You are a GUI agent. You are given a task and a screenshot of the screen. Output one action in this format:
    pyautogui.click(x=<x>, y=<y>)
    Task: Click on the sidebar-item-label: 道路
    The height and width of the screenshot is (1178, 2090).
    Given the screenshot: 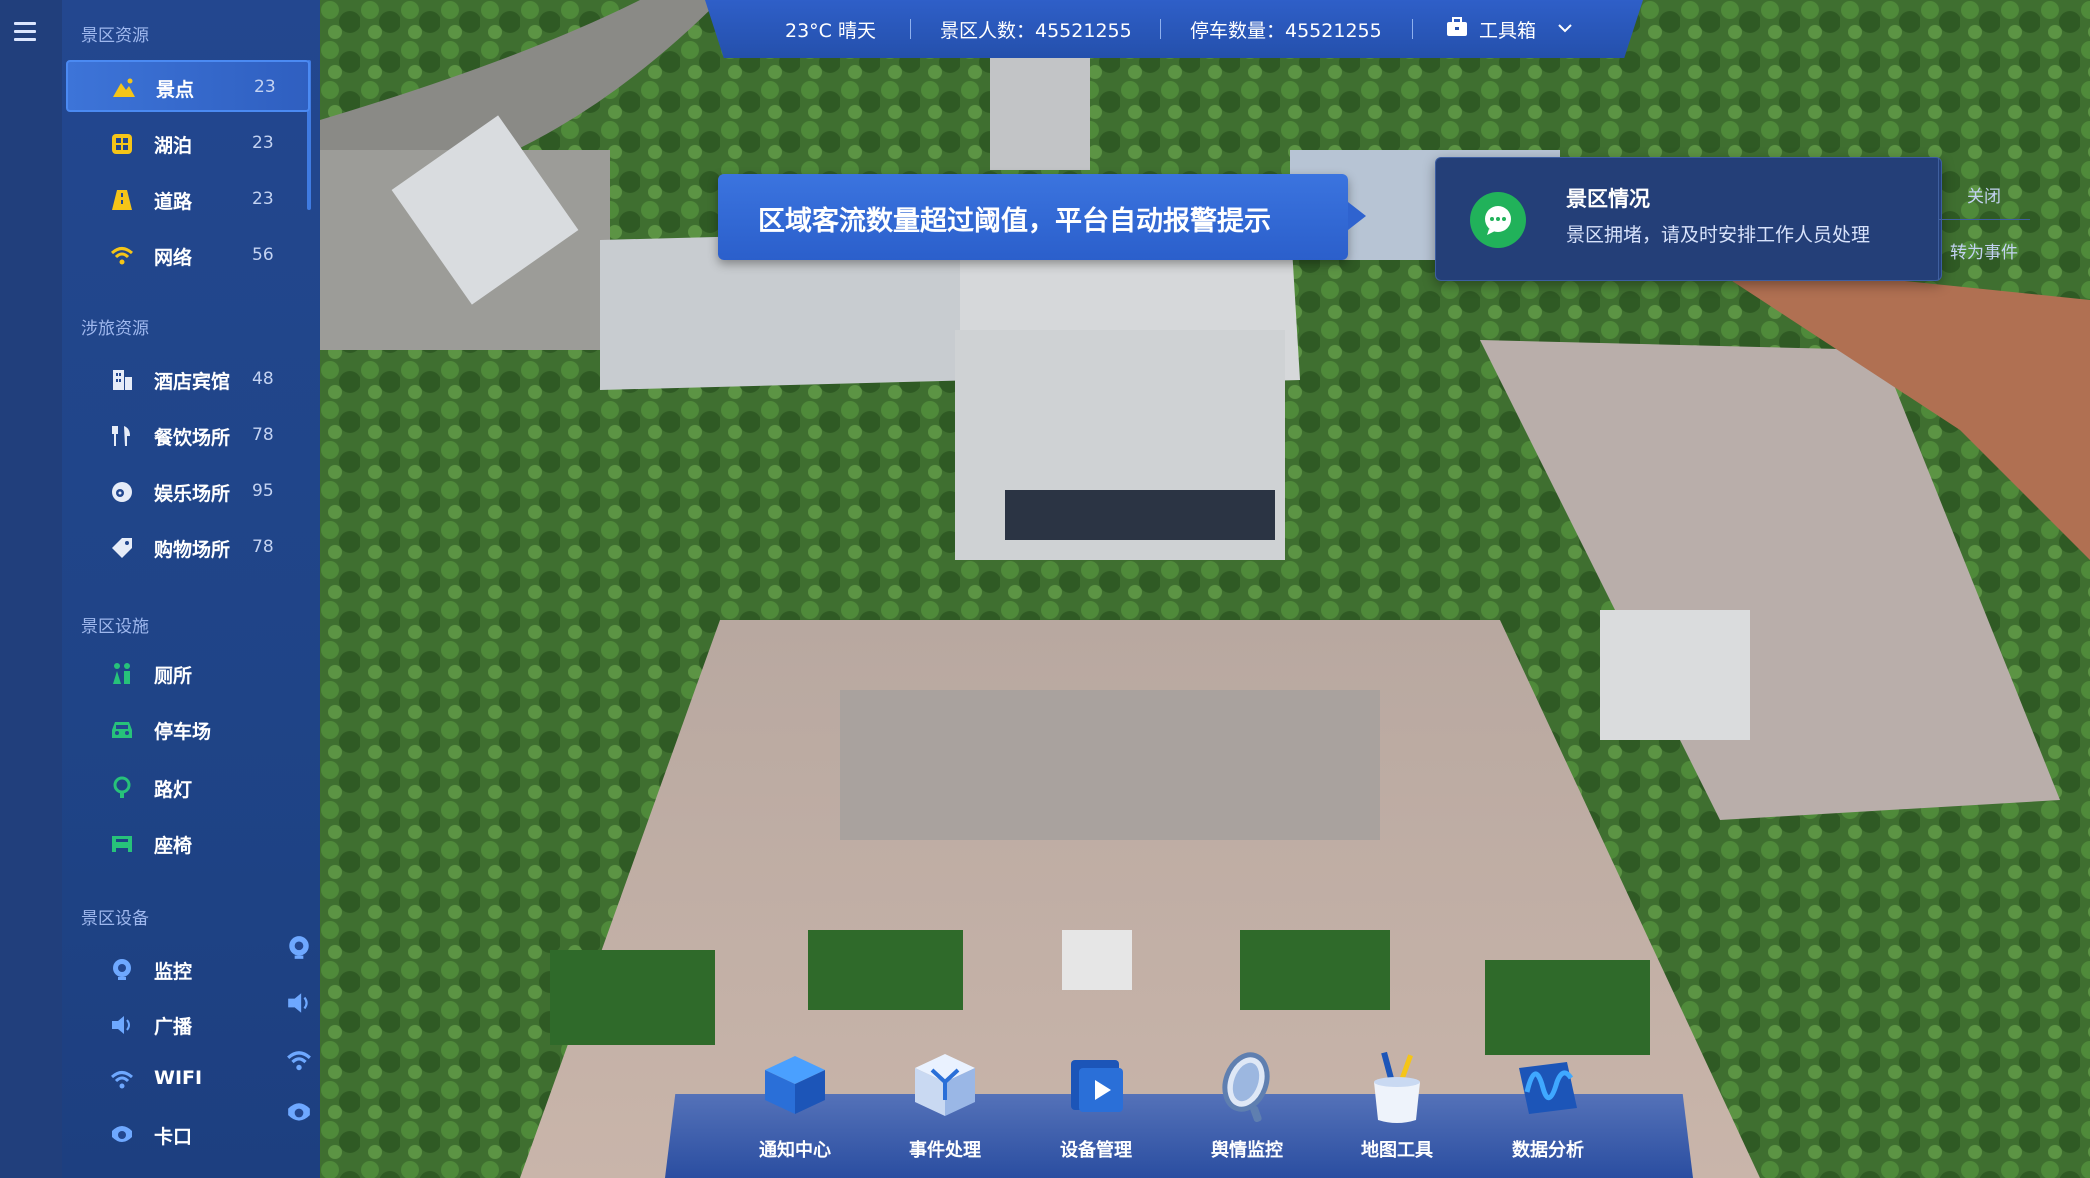 What is the action you would take?
    pyautogui.click(x=173, y=202)
    